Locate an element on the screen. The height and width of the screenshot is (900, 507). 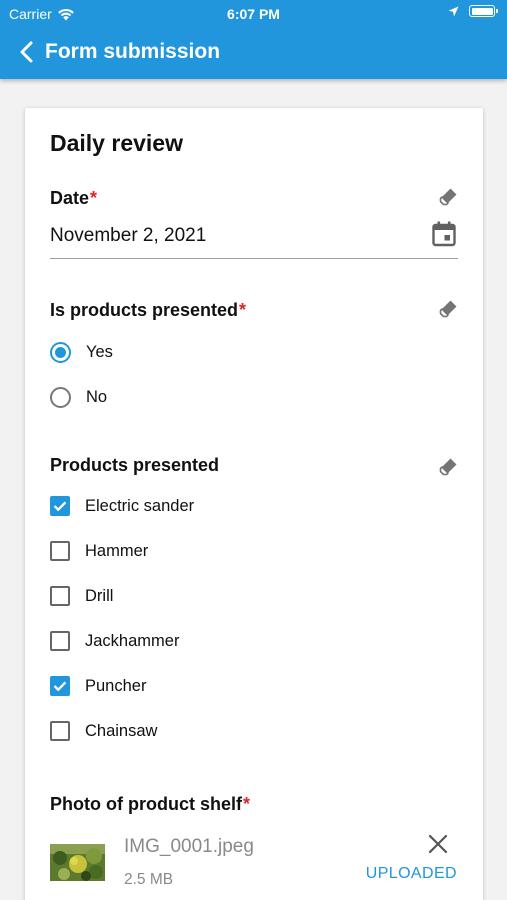
presented-label-text: Is products presented is located at coordinates (144, 310).